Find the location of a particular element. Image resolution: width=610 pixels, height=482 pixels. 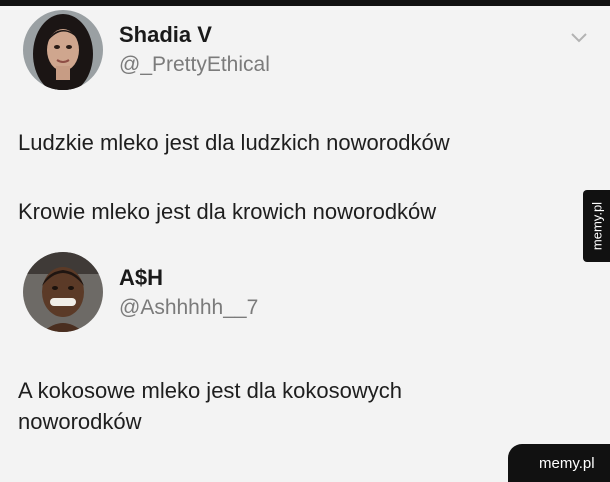

side-watermark-label: memy.pl is located at coordinates (596, 226).